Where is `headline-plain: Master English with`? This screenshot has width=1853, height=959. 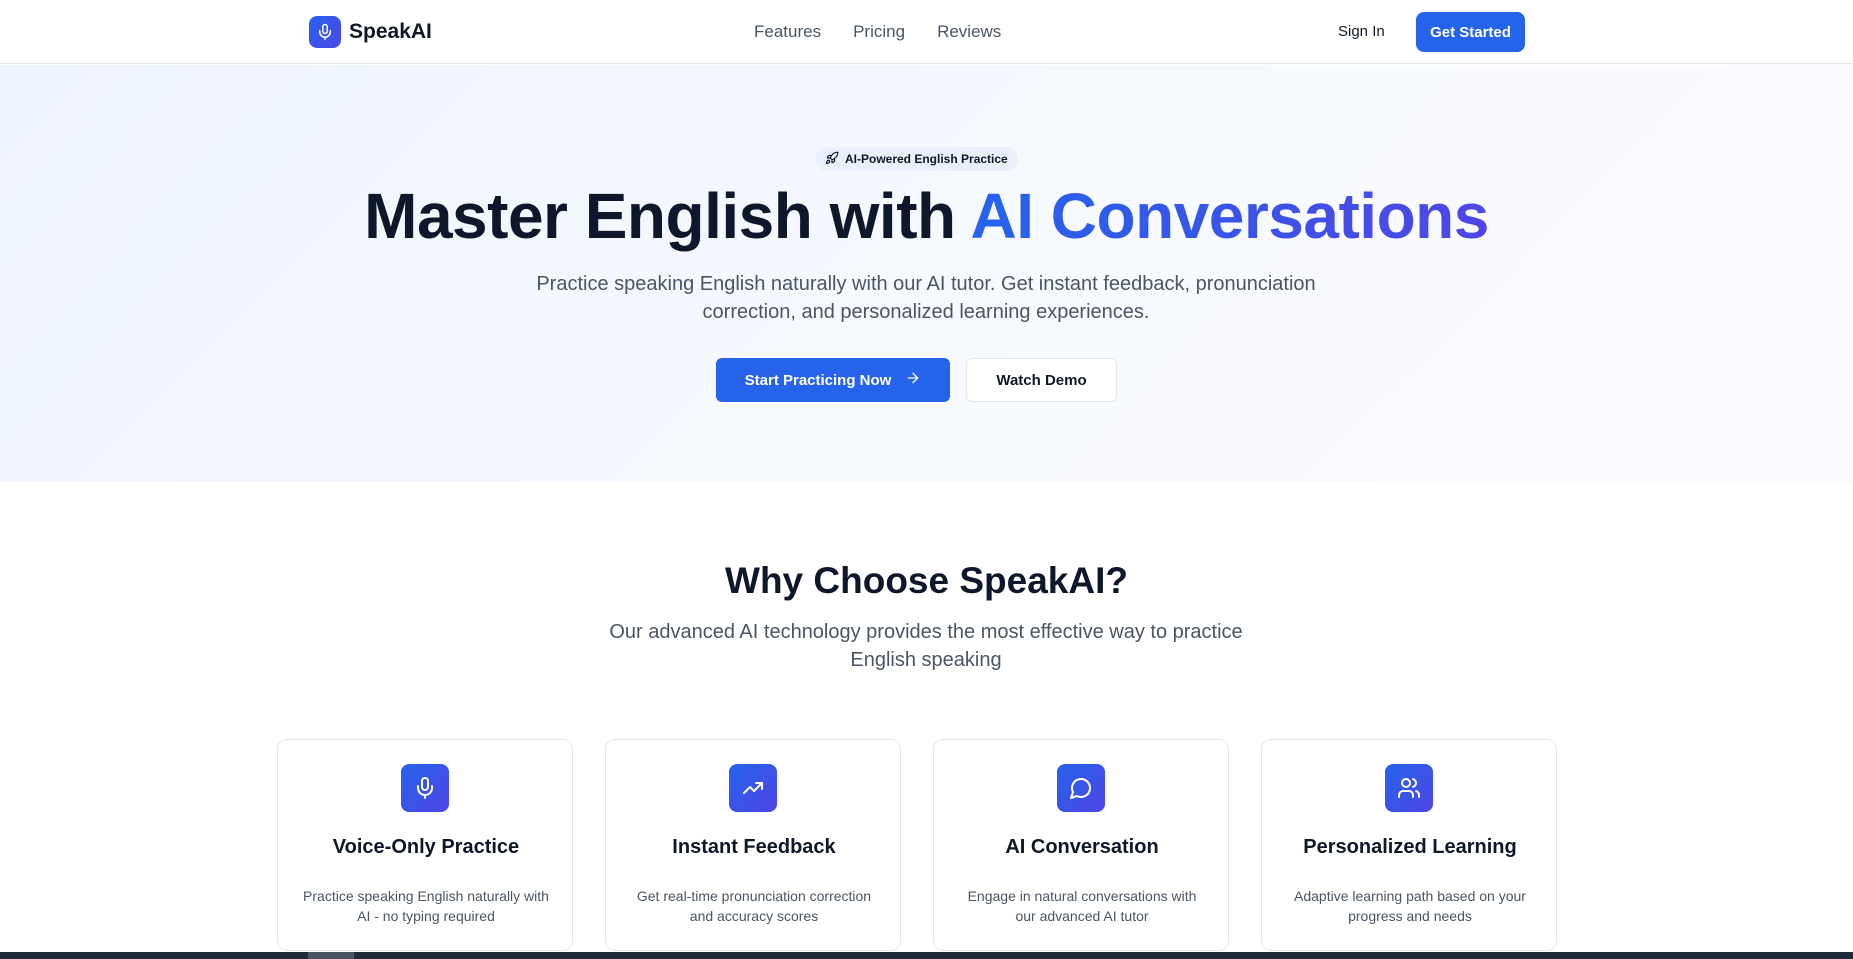 headline-plain: Master English with is located at coordinates (667, 216).